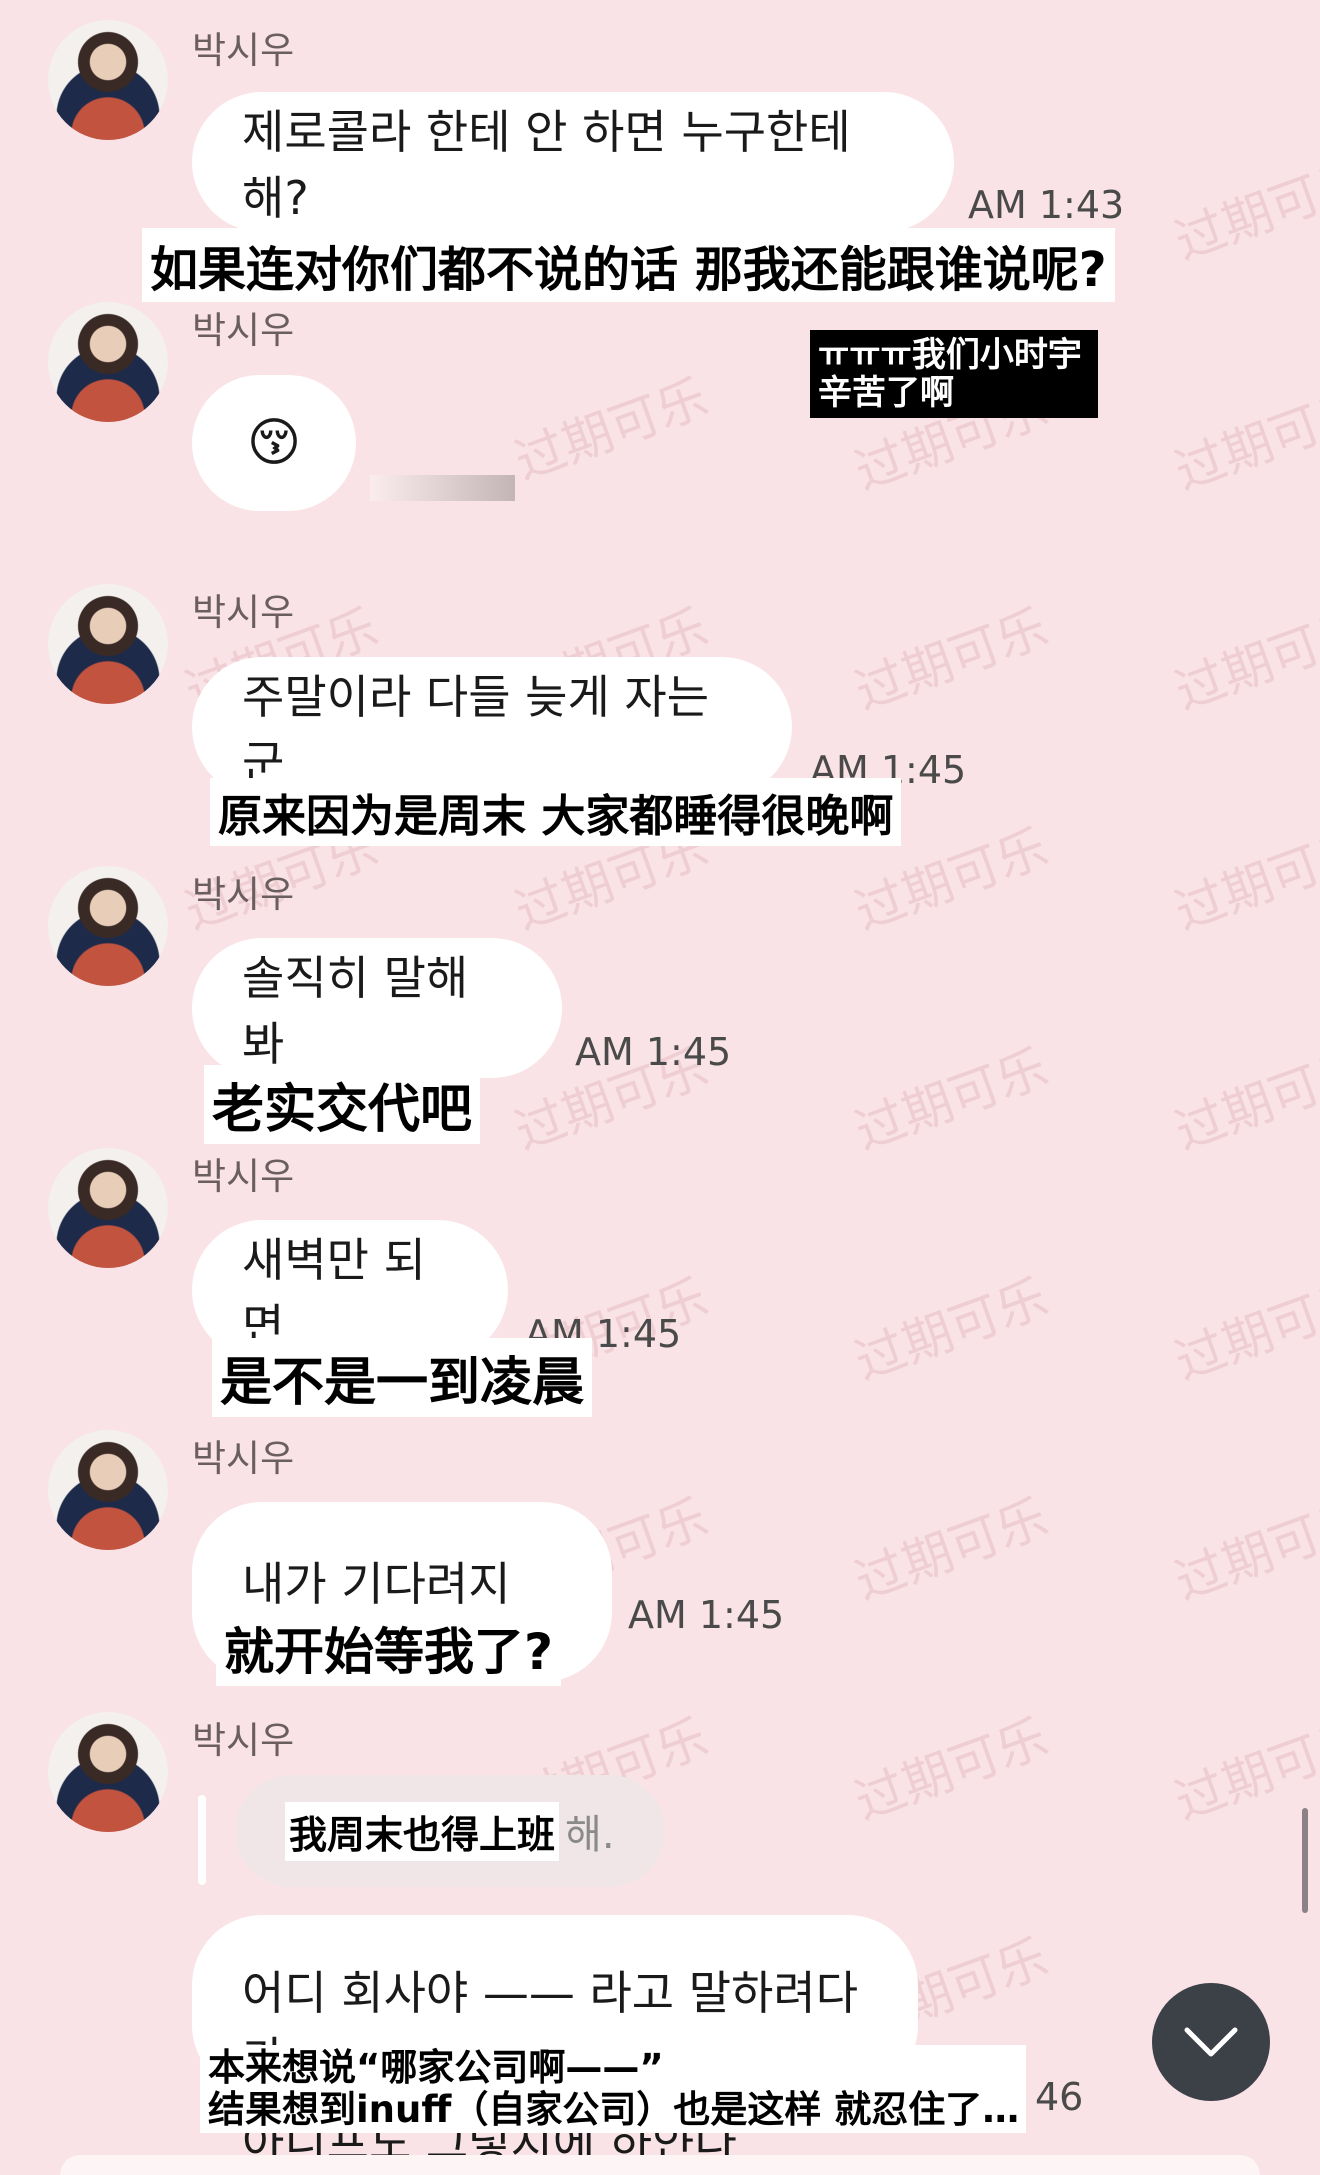 Image resolution: width=1320 pixels, height=2175 pixels. I want to click on subtitle-box: ㅠㅠㅠ我们小时宇 辛苦了啊, so click(954, 374).